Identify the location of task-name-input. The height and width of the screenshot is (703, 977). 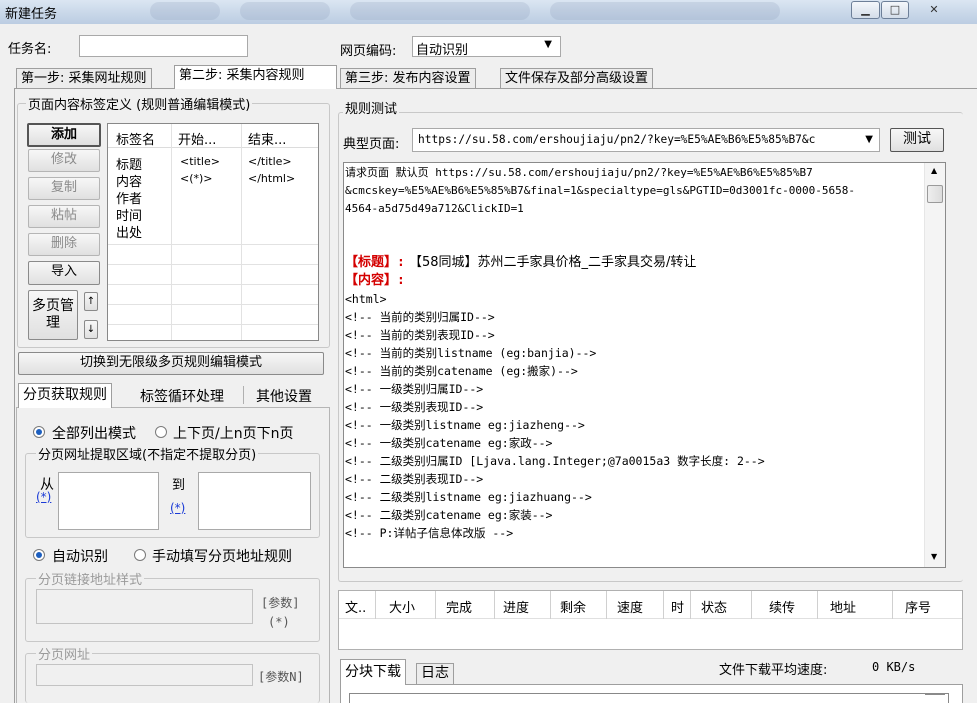
(163, 46).